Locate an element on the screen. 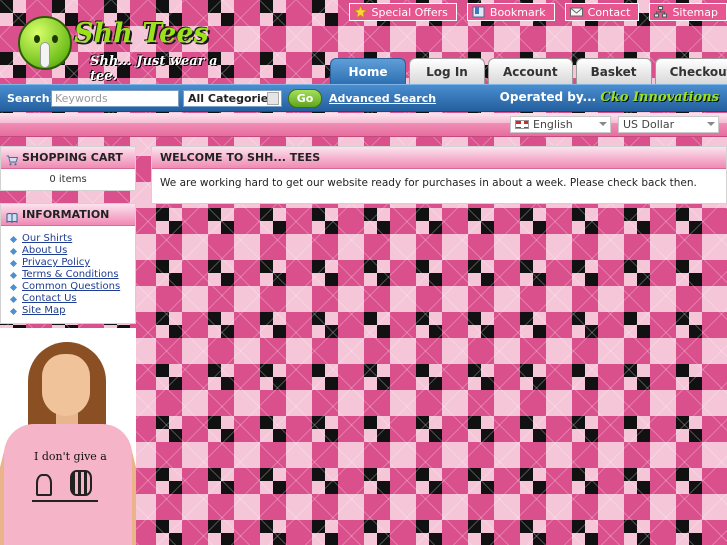 The width and height of the screenshot is (727, 545). tab-log-in: Log In is located at coordinates (447, 71).